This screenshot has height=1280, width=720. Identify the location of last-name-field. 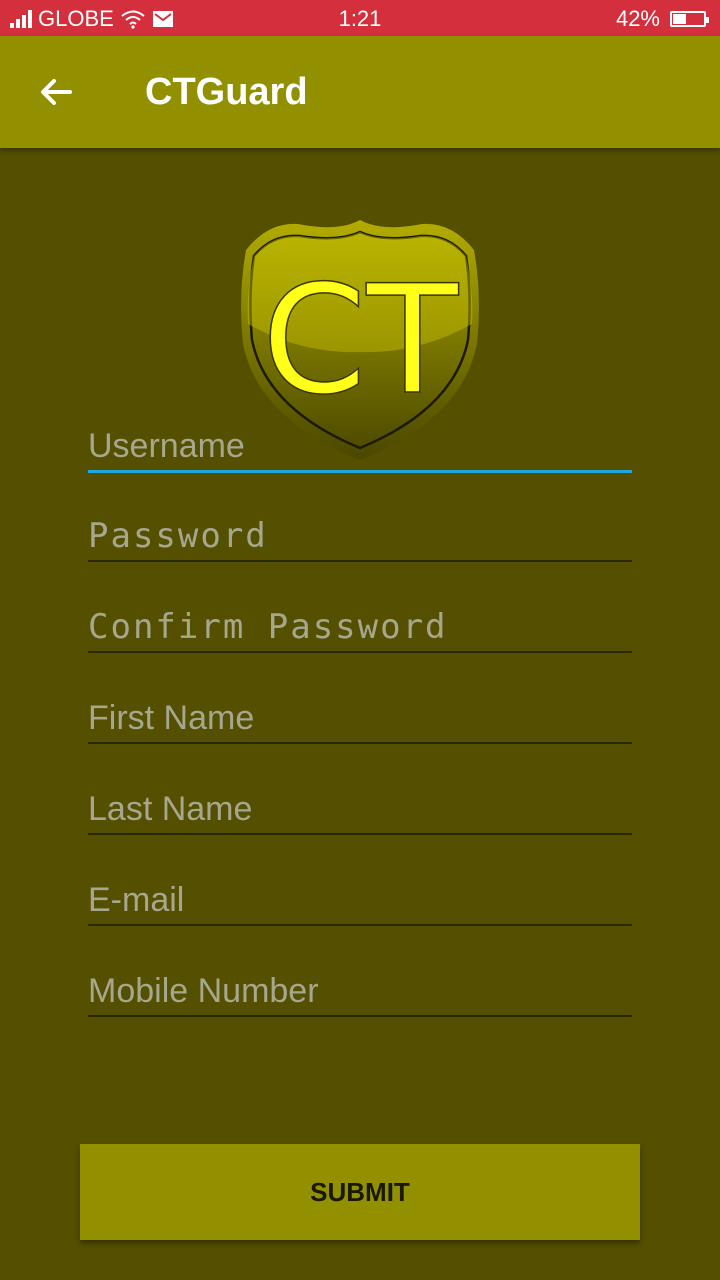
(360, 804).